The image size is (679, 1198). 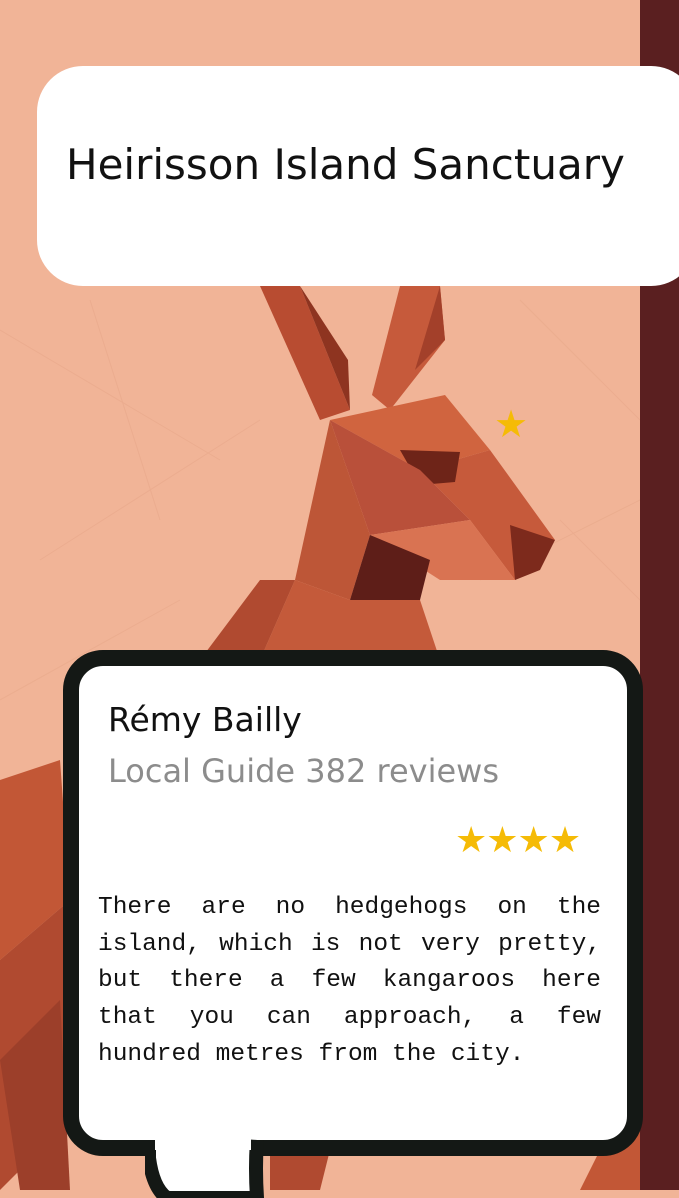 I want to click on reviewer-meta: Local Guide 382 reviews, so click(x=303, y=771).